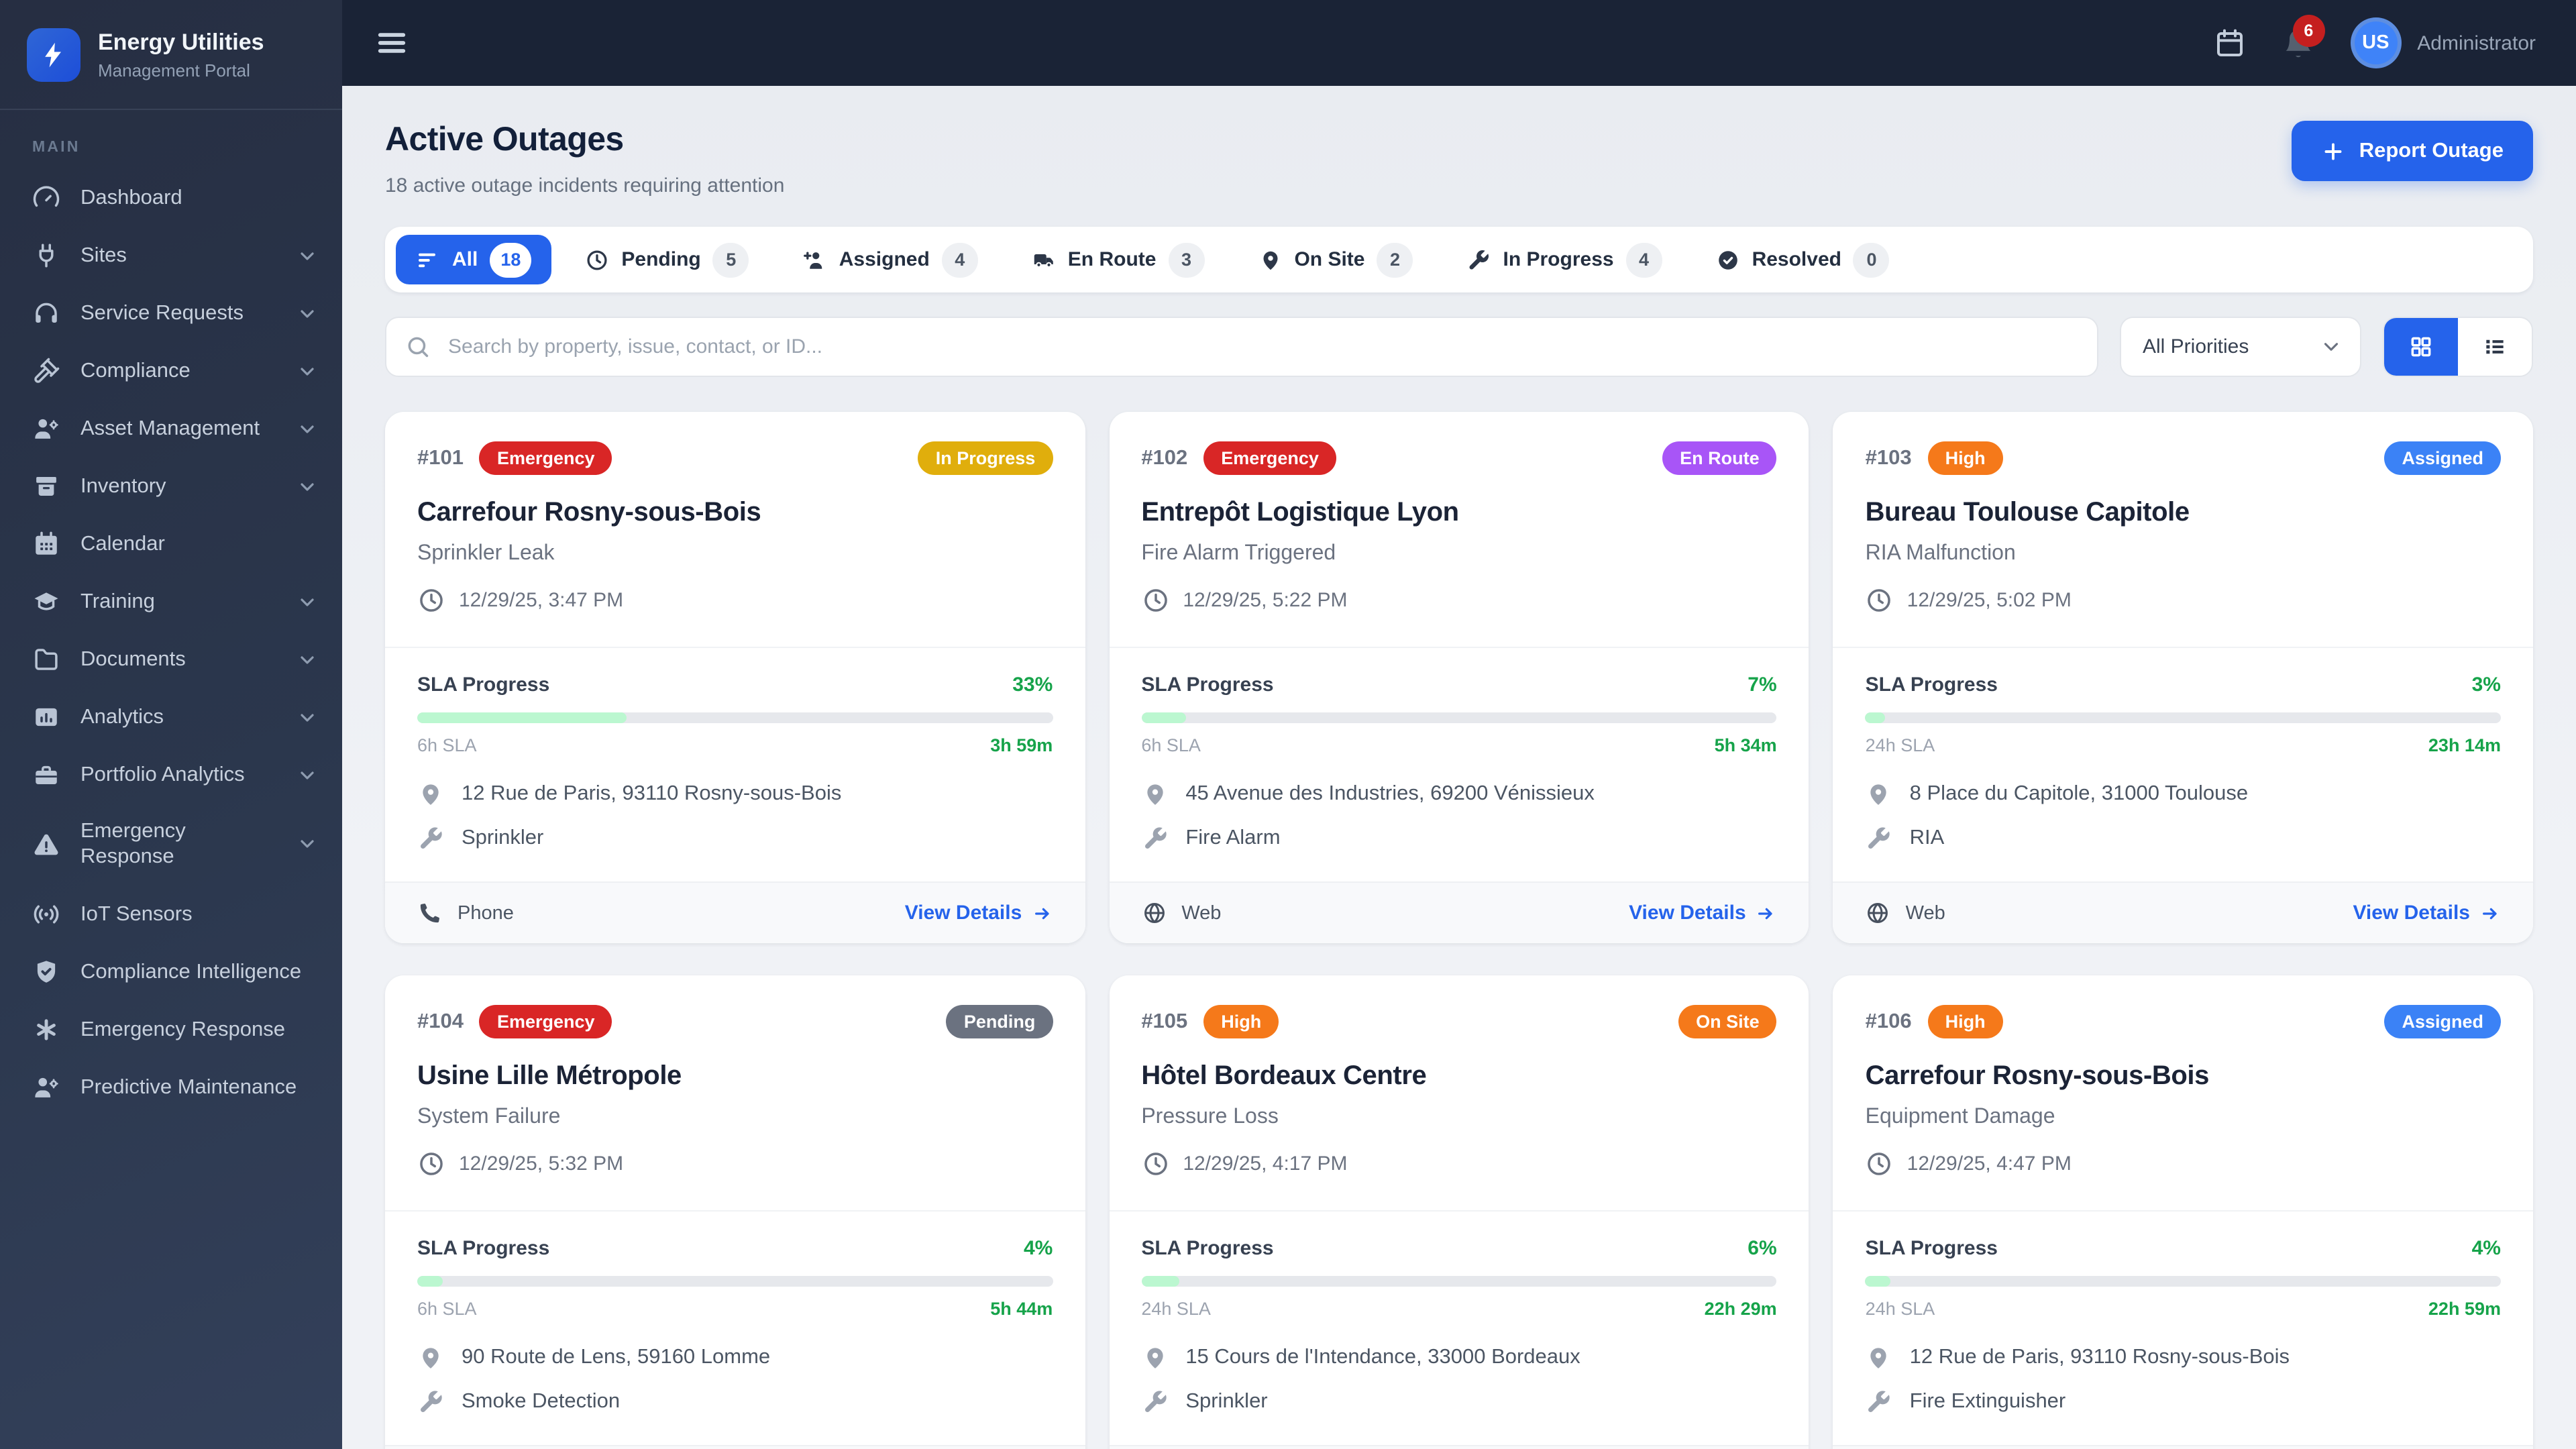 The height and width of the screenshot is (1449, 2576). I want to click on wrench-icon, so click(1879, 1402).